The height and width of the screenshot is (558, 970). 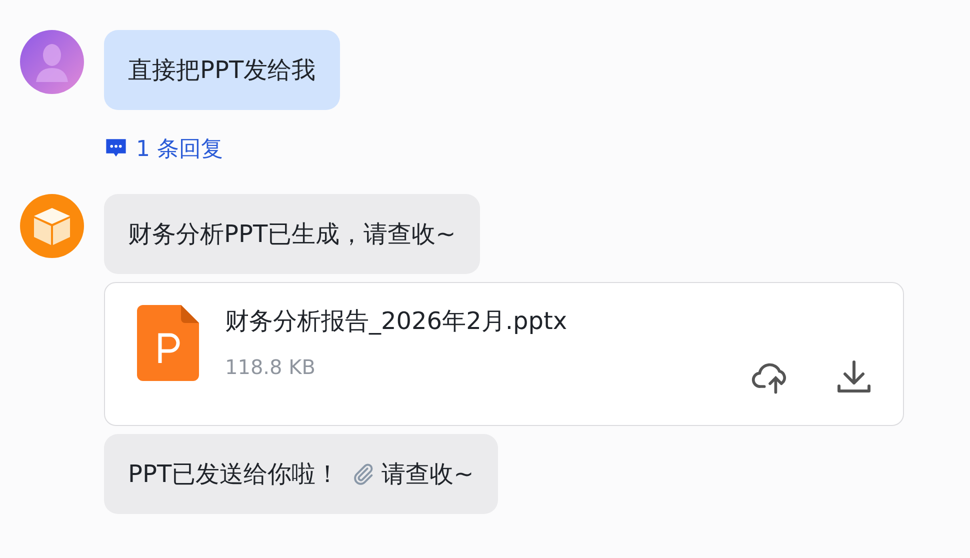 I want to click on message-text: PPT已发送给你啦！, so click(x=234, y=474).